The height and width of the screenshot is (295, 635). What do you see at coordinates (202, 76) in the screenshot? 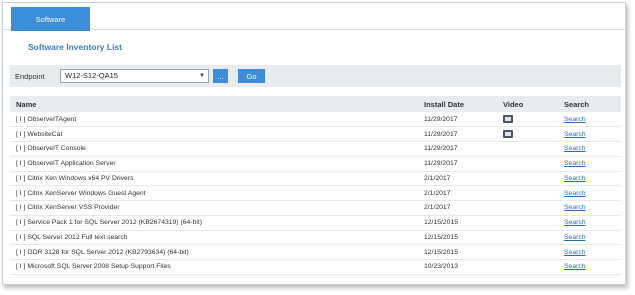
I see `chevron-down-icon: ▼` at bounding box center [202, 76].